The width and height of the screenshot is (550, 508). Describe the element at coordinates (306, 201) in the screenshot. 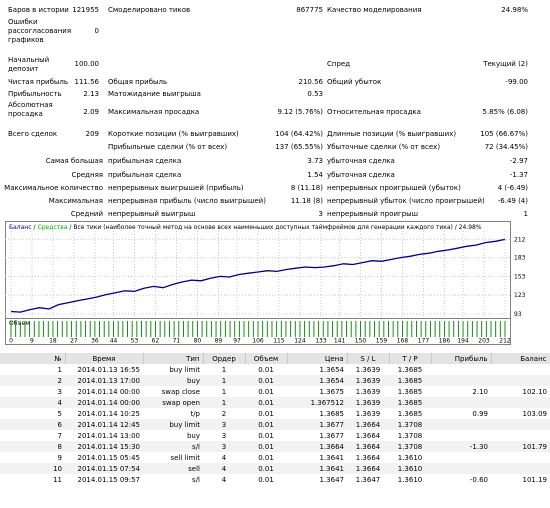

I see `max-cons-profit-value: 11.18 (8)` at that location.